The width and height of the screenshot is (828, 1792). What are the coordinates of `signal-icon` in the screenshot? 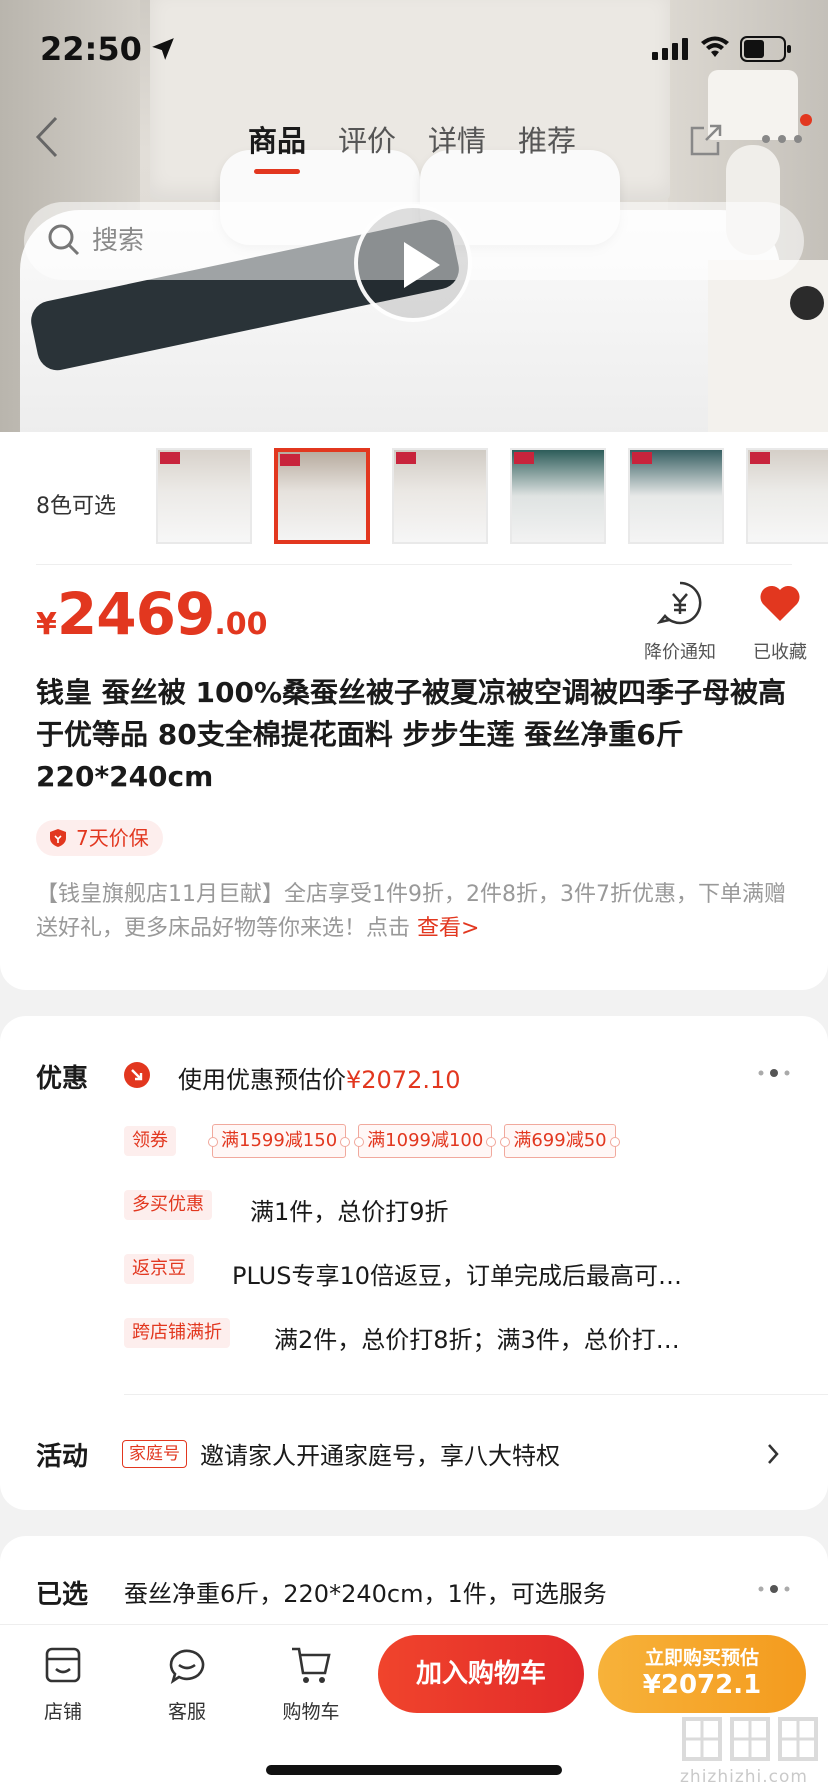 It's located at (670, 49).